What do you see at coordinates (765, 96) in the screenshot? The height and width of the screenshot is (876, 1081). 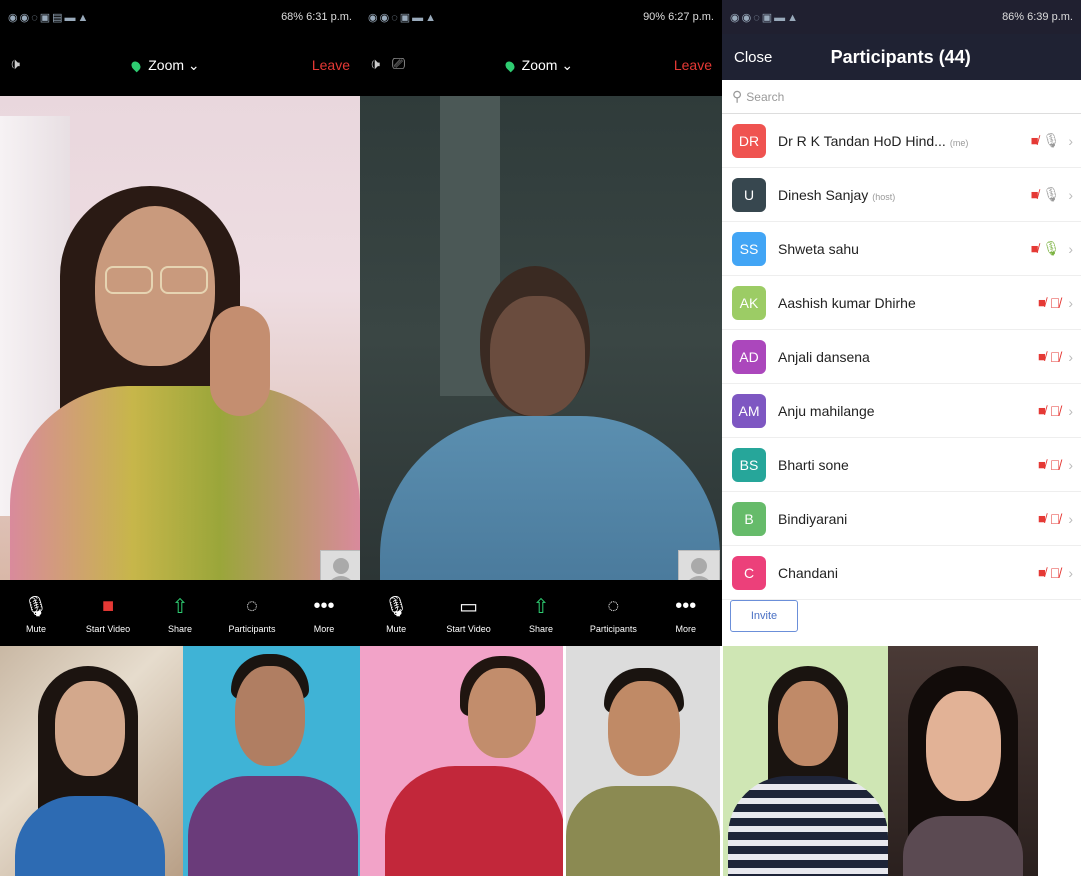 I see `search-placeholder: Search` at bounding box center [765, 96].